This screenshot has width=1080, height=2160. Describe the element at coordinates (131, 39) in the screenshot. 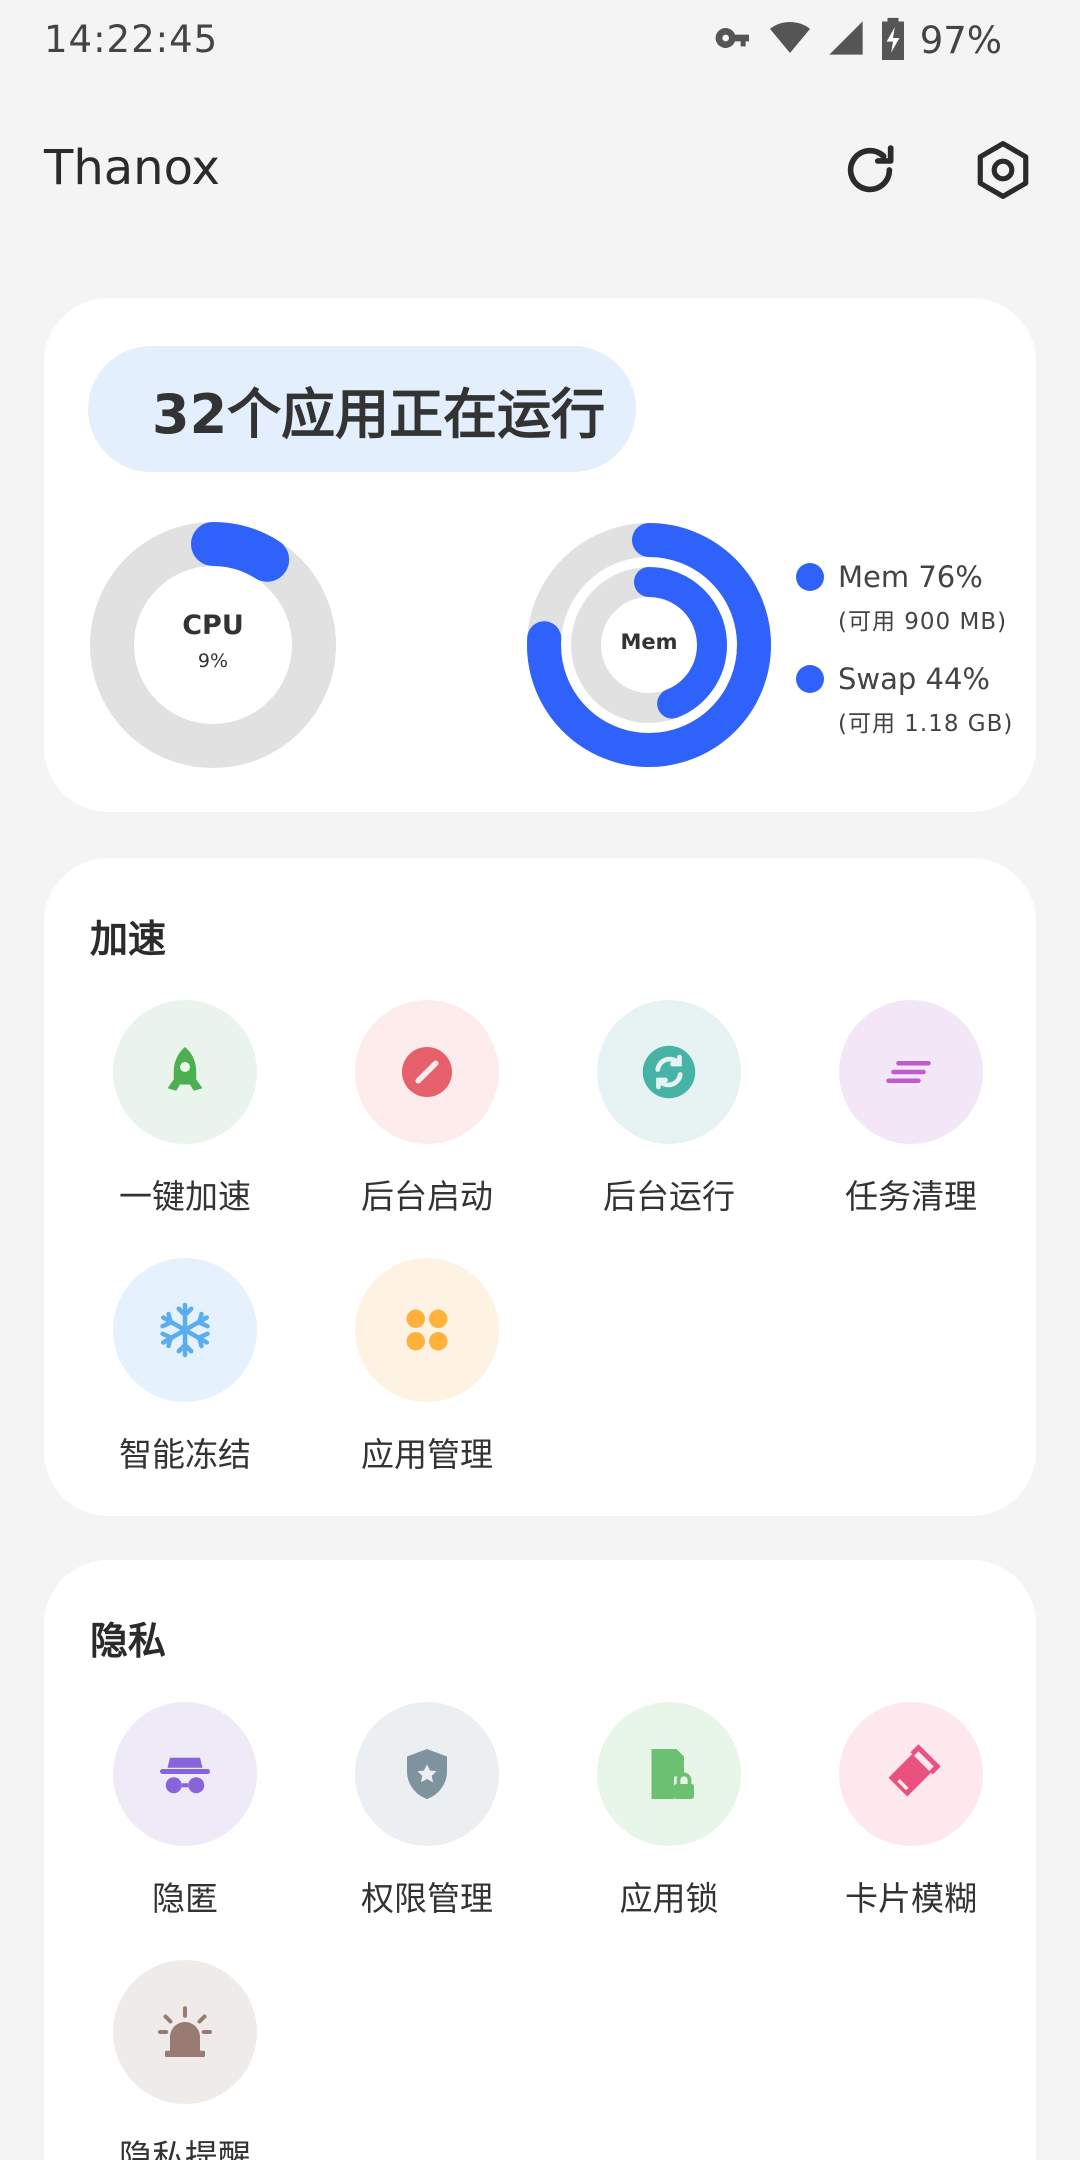

I see `status-time: 14:22:45` at that location.